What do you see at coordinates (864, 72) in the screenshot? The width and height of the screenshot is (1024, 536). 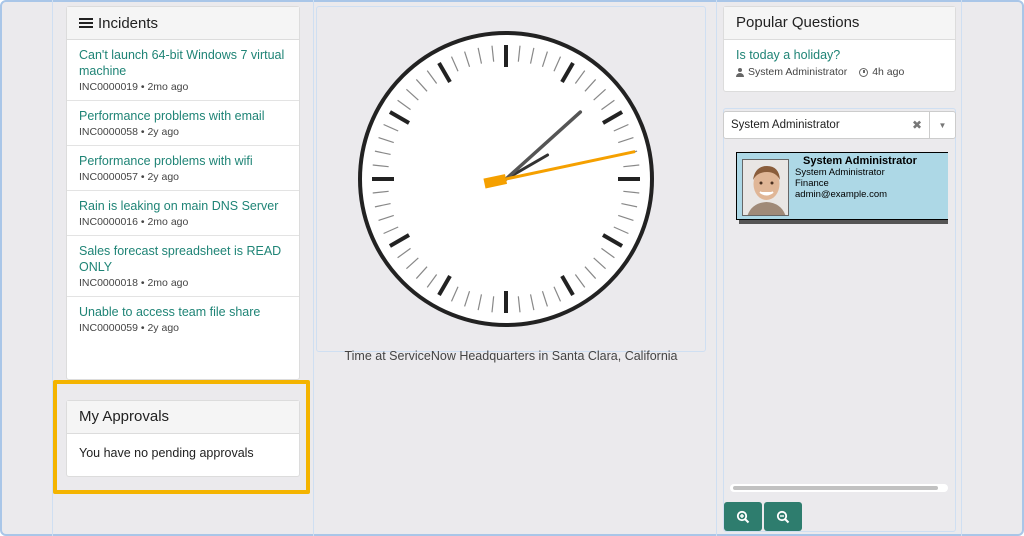 I see `clock-icon` at bounding box center [864, 72].